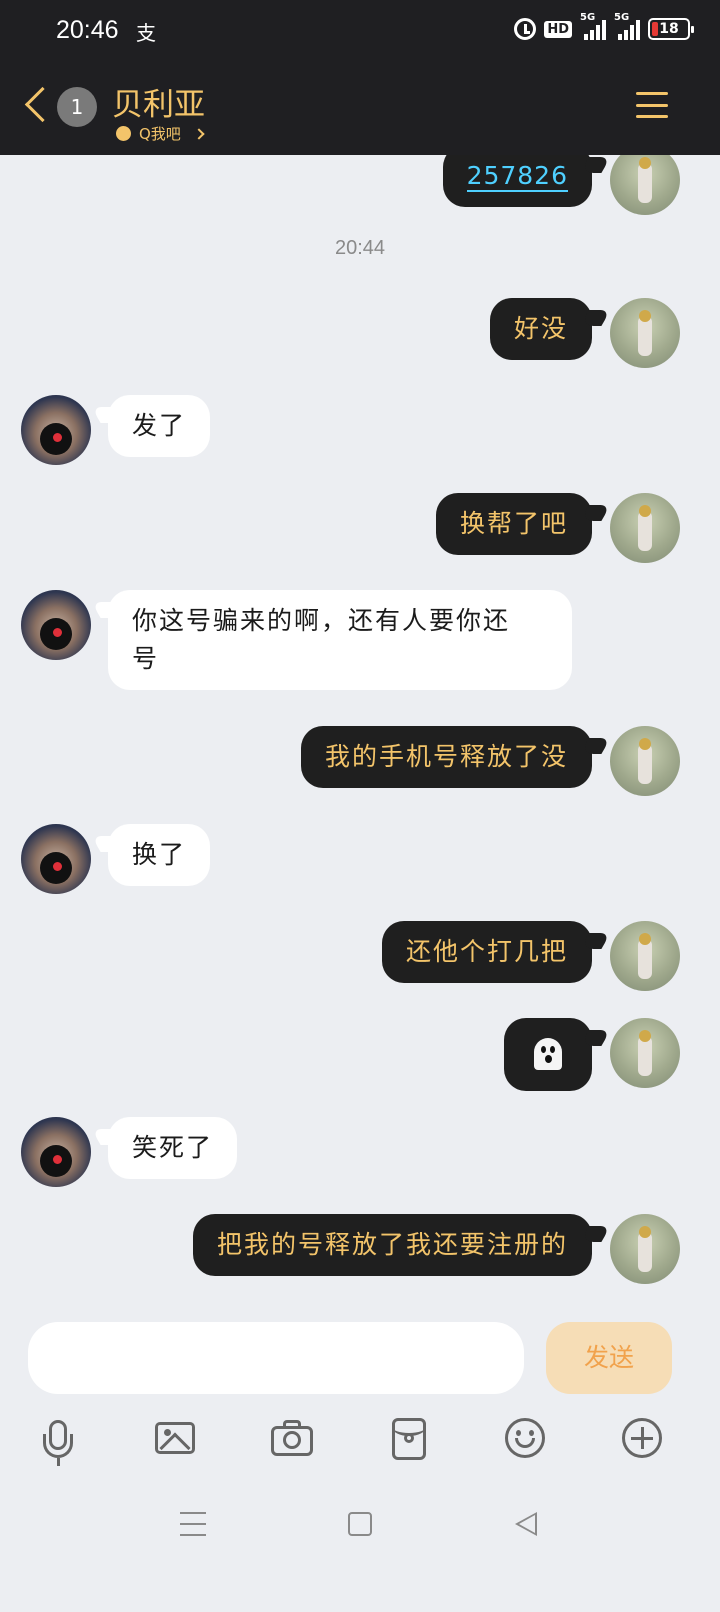  What do you see at coordinates (173, 1148) in the screenshot?
I see `message-bubble-received: 笑死了` at bounding box center [173, 1148].